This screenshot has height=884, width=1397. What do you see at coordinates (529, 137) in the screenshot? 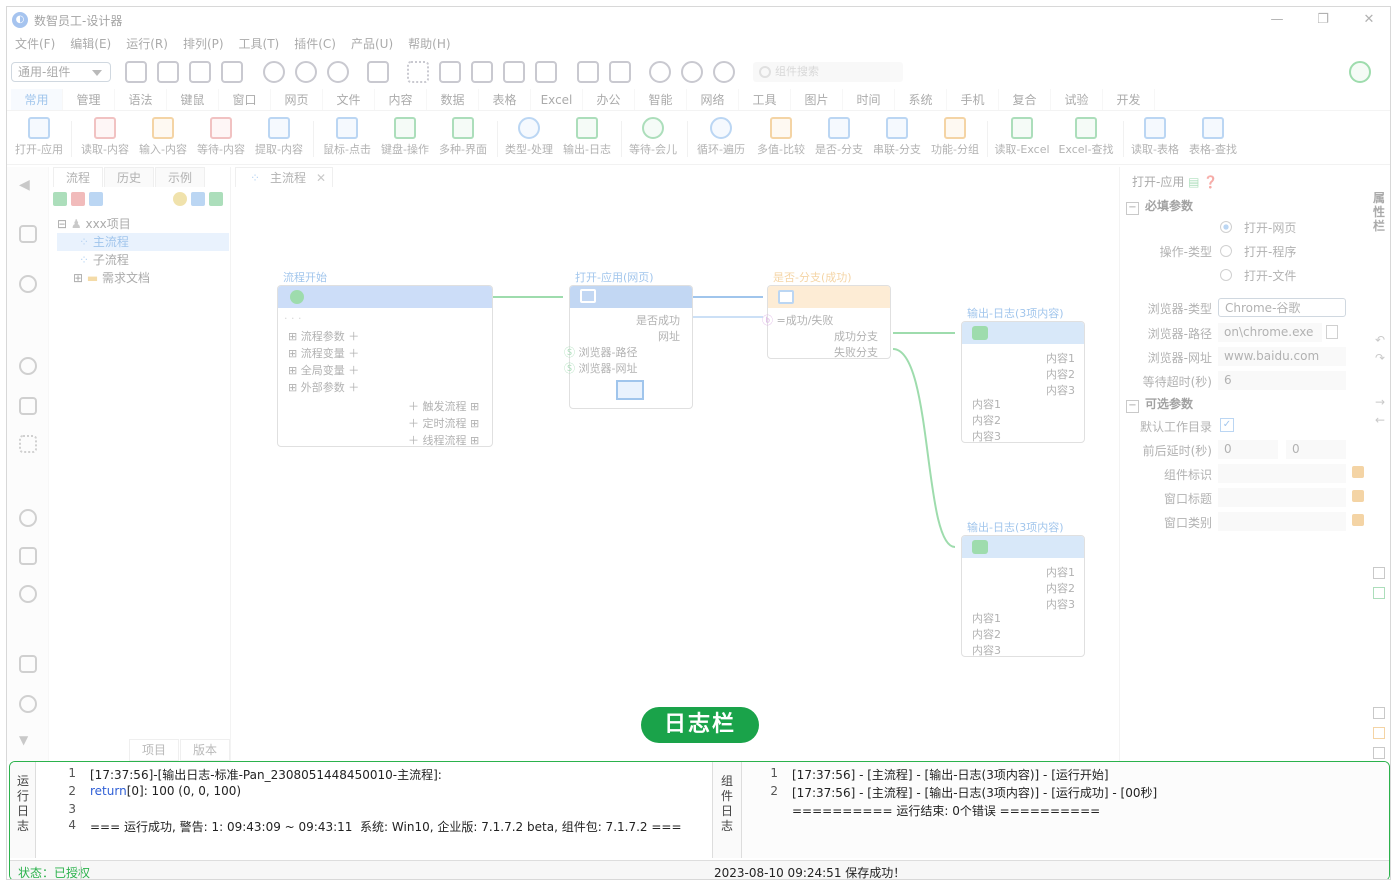
I see `ribbon-type-handle: 类型-处理` at bounding box center [529, 137].